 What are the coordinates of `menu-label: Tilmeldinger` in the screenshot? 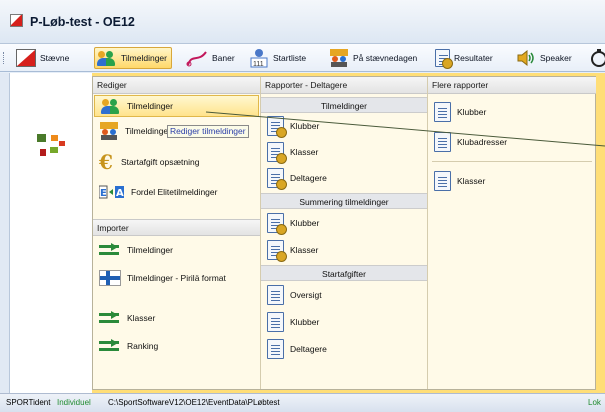 It's located at (144, 58).